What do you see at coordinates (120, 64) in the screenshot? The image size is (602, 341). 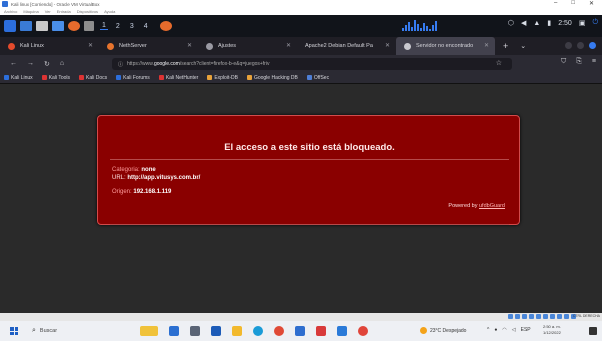 I see `page-info-icon: ⓘ` at bounding box center [120, 64].